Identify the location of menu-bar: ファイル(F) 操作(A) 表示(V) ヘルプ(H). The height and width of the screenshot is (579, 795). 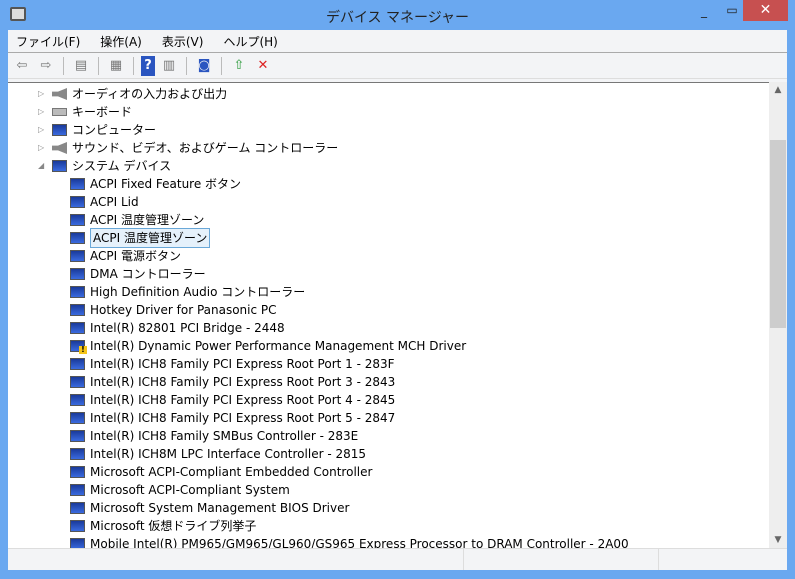
(397, 41).